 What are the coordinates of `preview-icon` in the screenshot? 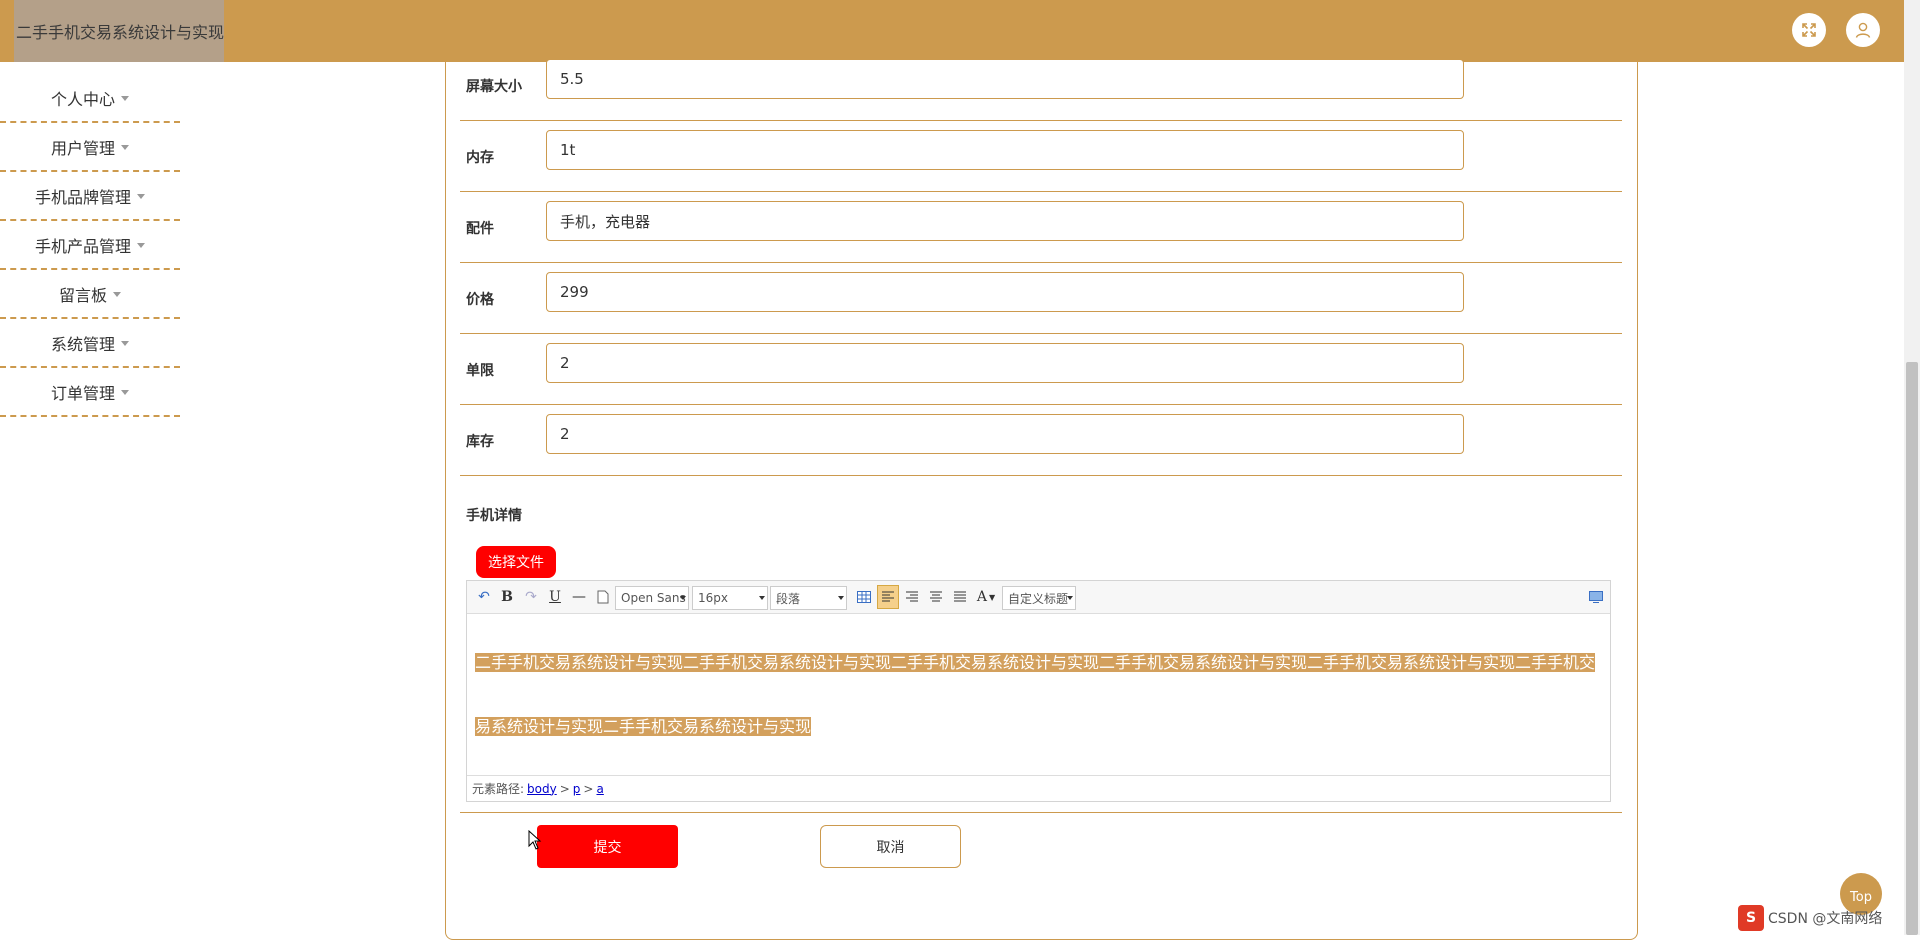 It's located at (1596, 597).